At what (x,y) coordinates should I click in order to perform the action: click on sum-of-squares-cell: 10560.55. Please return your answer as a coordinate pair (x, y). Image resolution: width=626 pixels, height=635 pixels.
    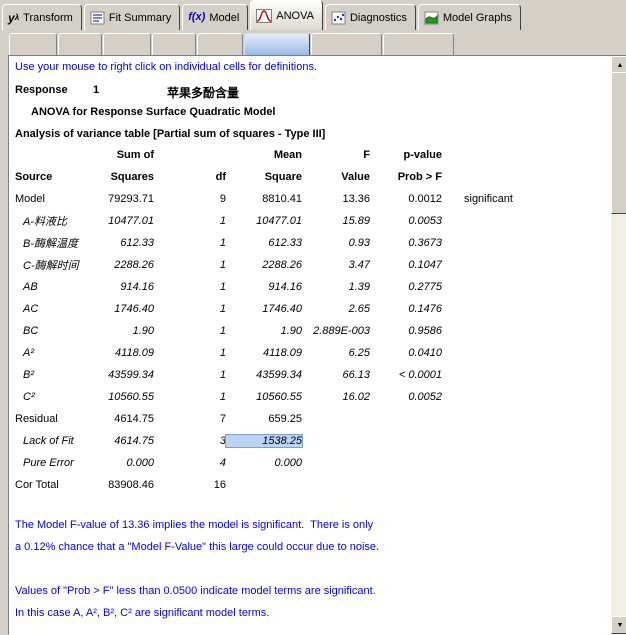
    Looking at the image, I should click on (84, 397).